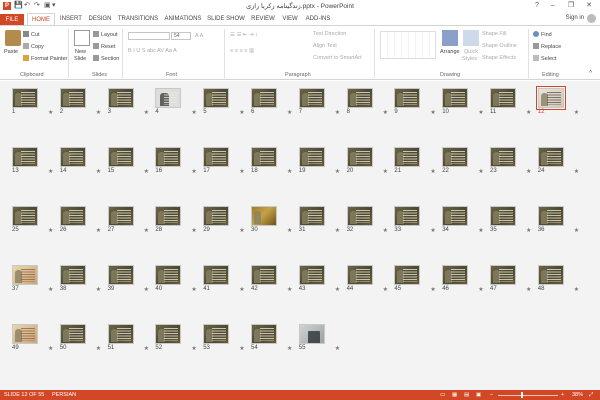 The image size is (600, 400). Describe the element at coordinates (11, 52) in the screenshot. I see `paste-button: Paste` at that location.